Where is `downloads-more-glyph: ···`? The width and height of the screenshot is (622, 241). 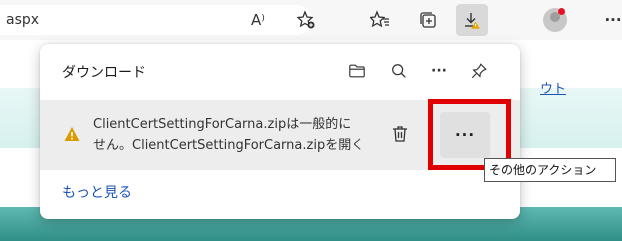
downloads-more-glyph: ··· is located at coordinates (439, 71).